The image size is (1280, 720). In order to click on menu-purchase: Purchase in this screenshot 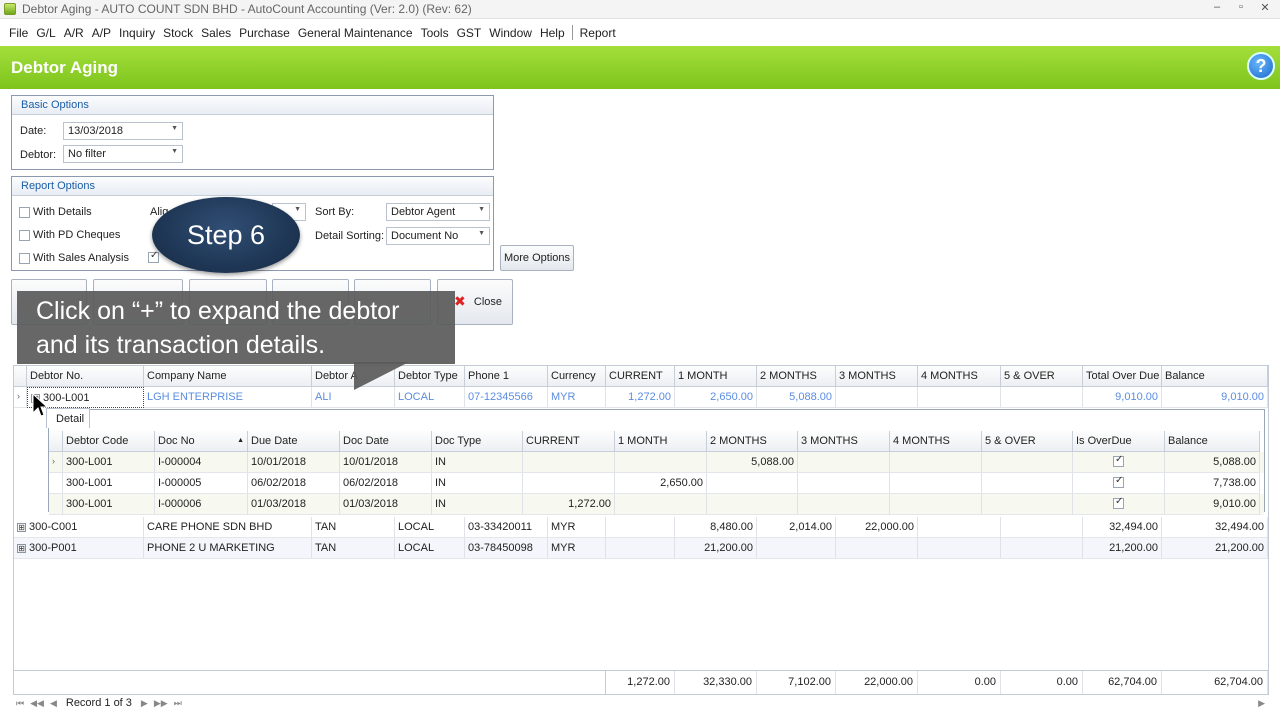, I will do `click(264, 33)`.